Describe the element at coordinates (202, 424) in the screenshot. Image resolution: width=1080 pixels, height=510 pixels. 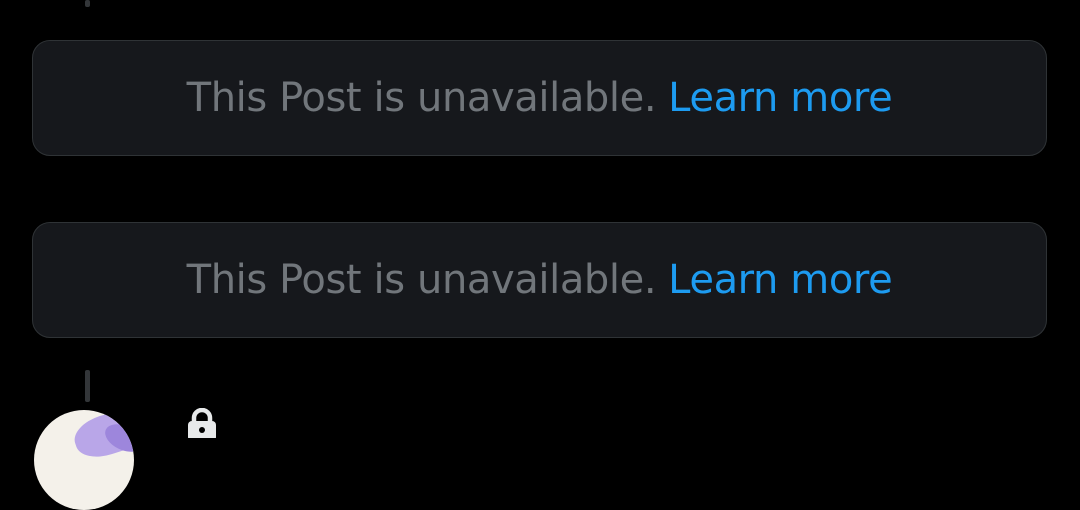
I see `lock-icon` at that location.